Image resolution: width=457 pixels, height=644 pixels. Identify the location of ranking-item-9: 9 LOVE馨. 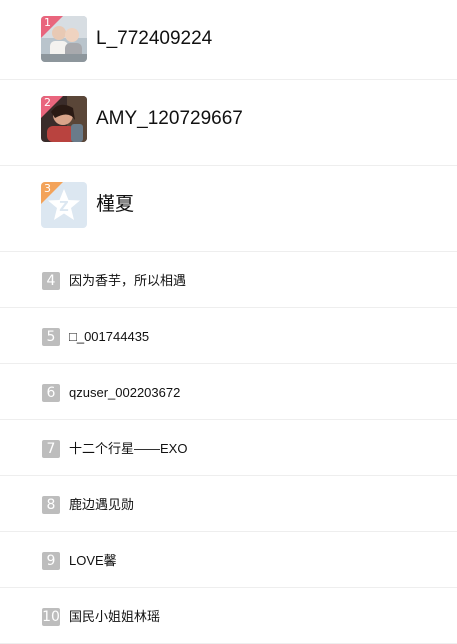
(228, 560).